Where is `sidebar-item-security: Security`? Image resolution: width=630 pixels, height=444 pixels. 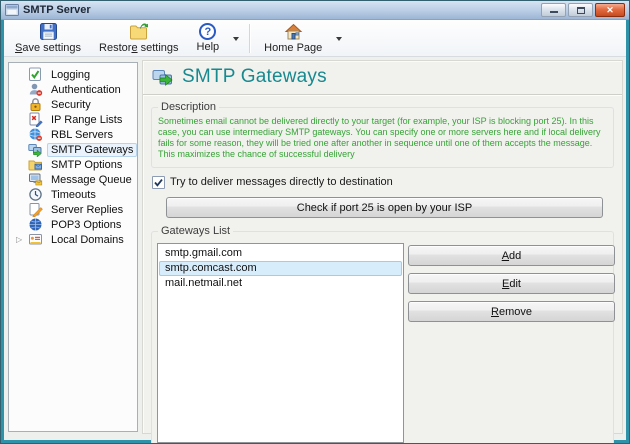 sidebar-item-security: Security is located at coordinates (73, 104).